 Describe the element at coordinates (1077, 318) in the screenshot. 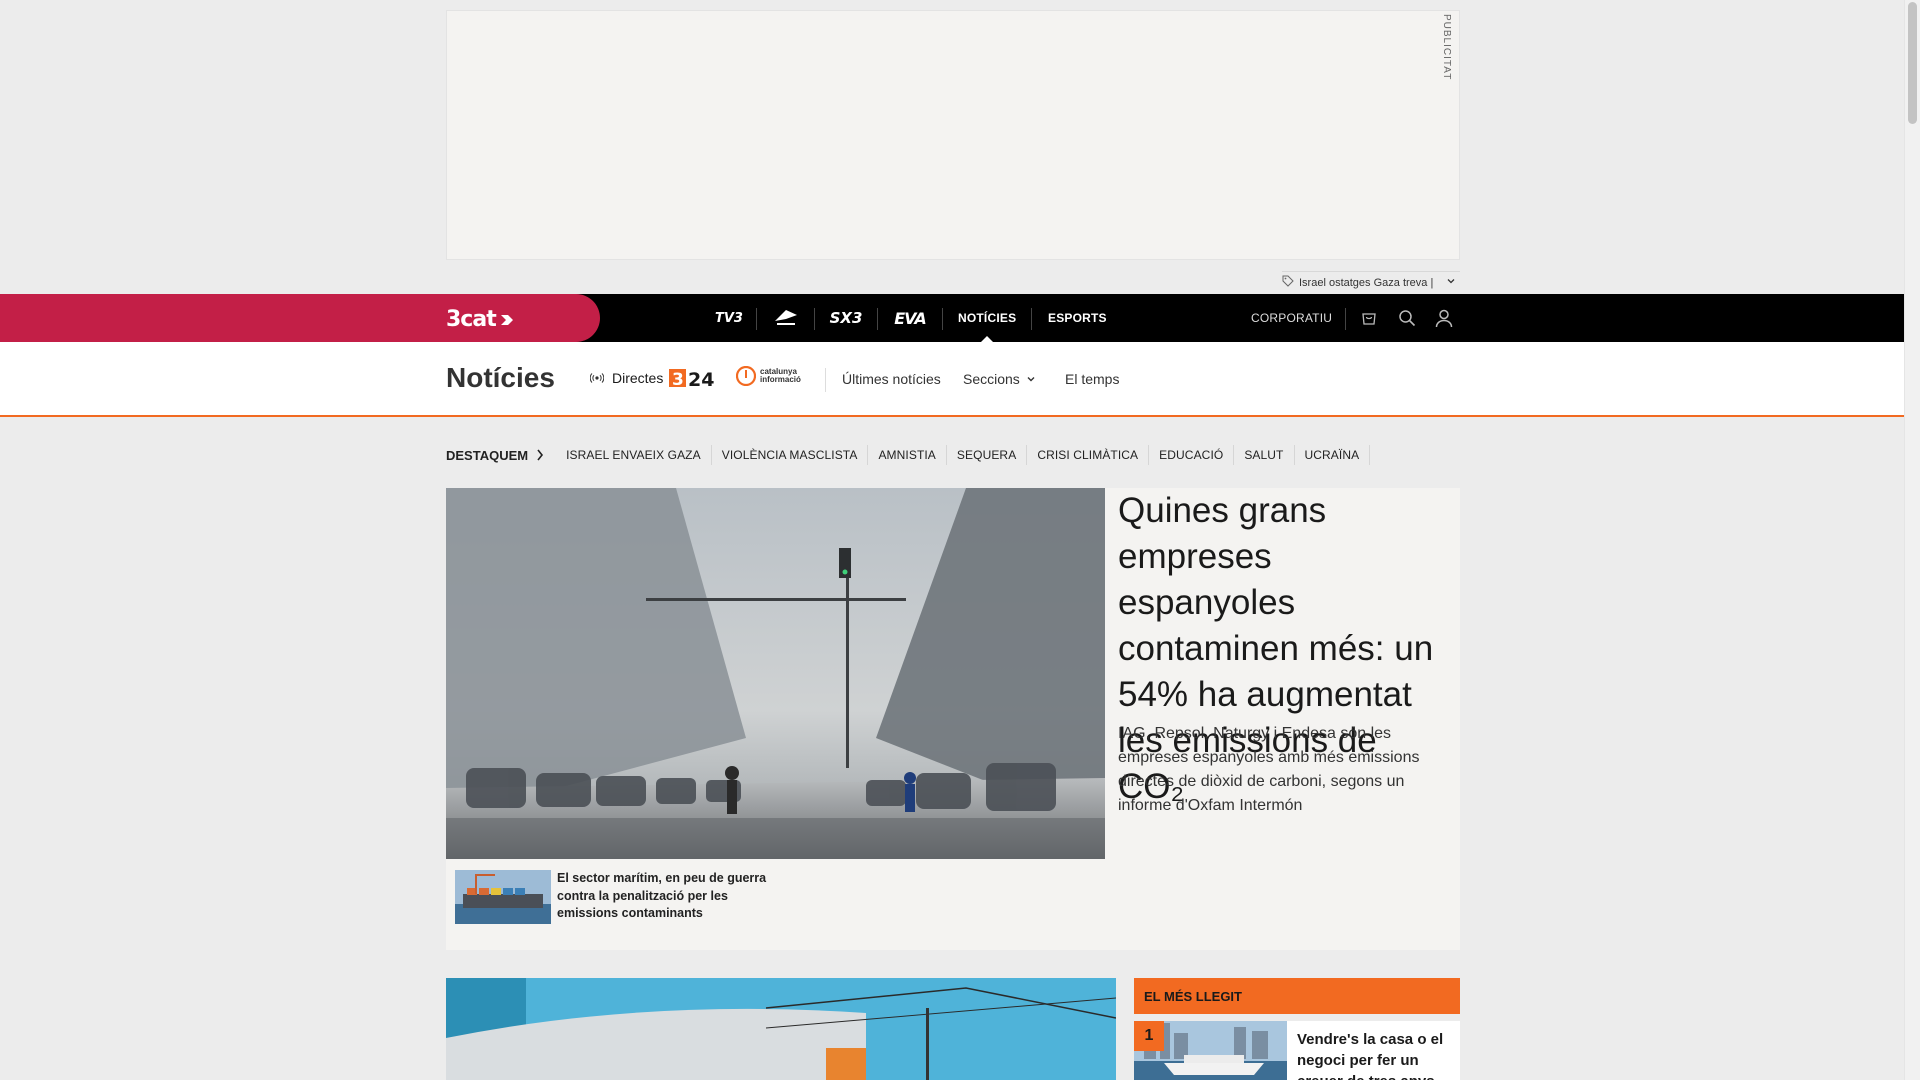

I see `nav-esports: ESPORTS` at that location.